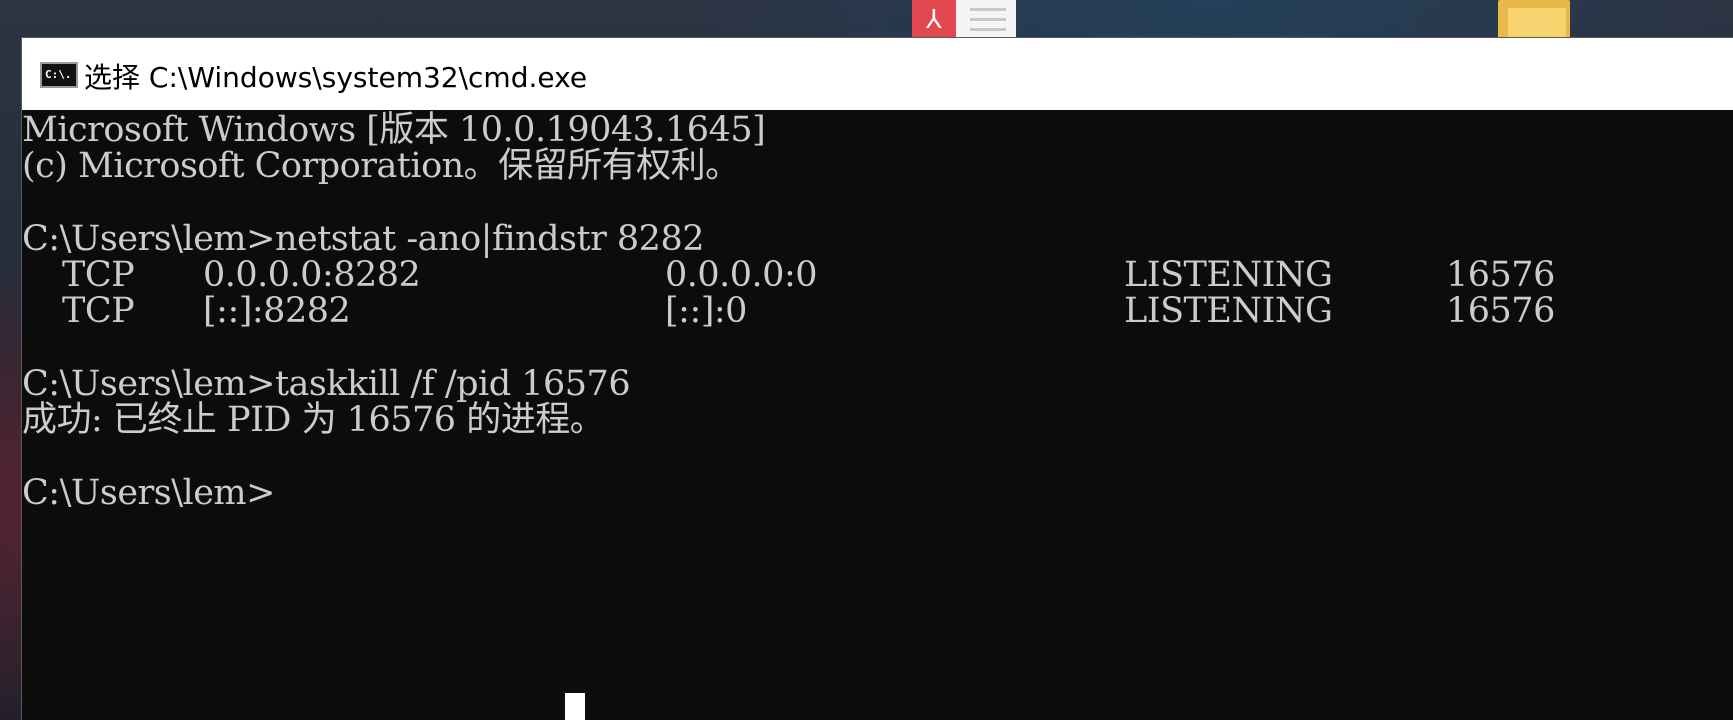  I want to click on command-taskkill: C:\Users\lem>taskkill /f /pid 16576, so click(326, 384).